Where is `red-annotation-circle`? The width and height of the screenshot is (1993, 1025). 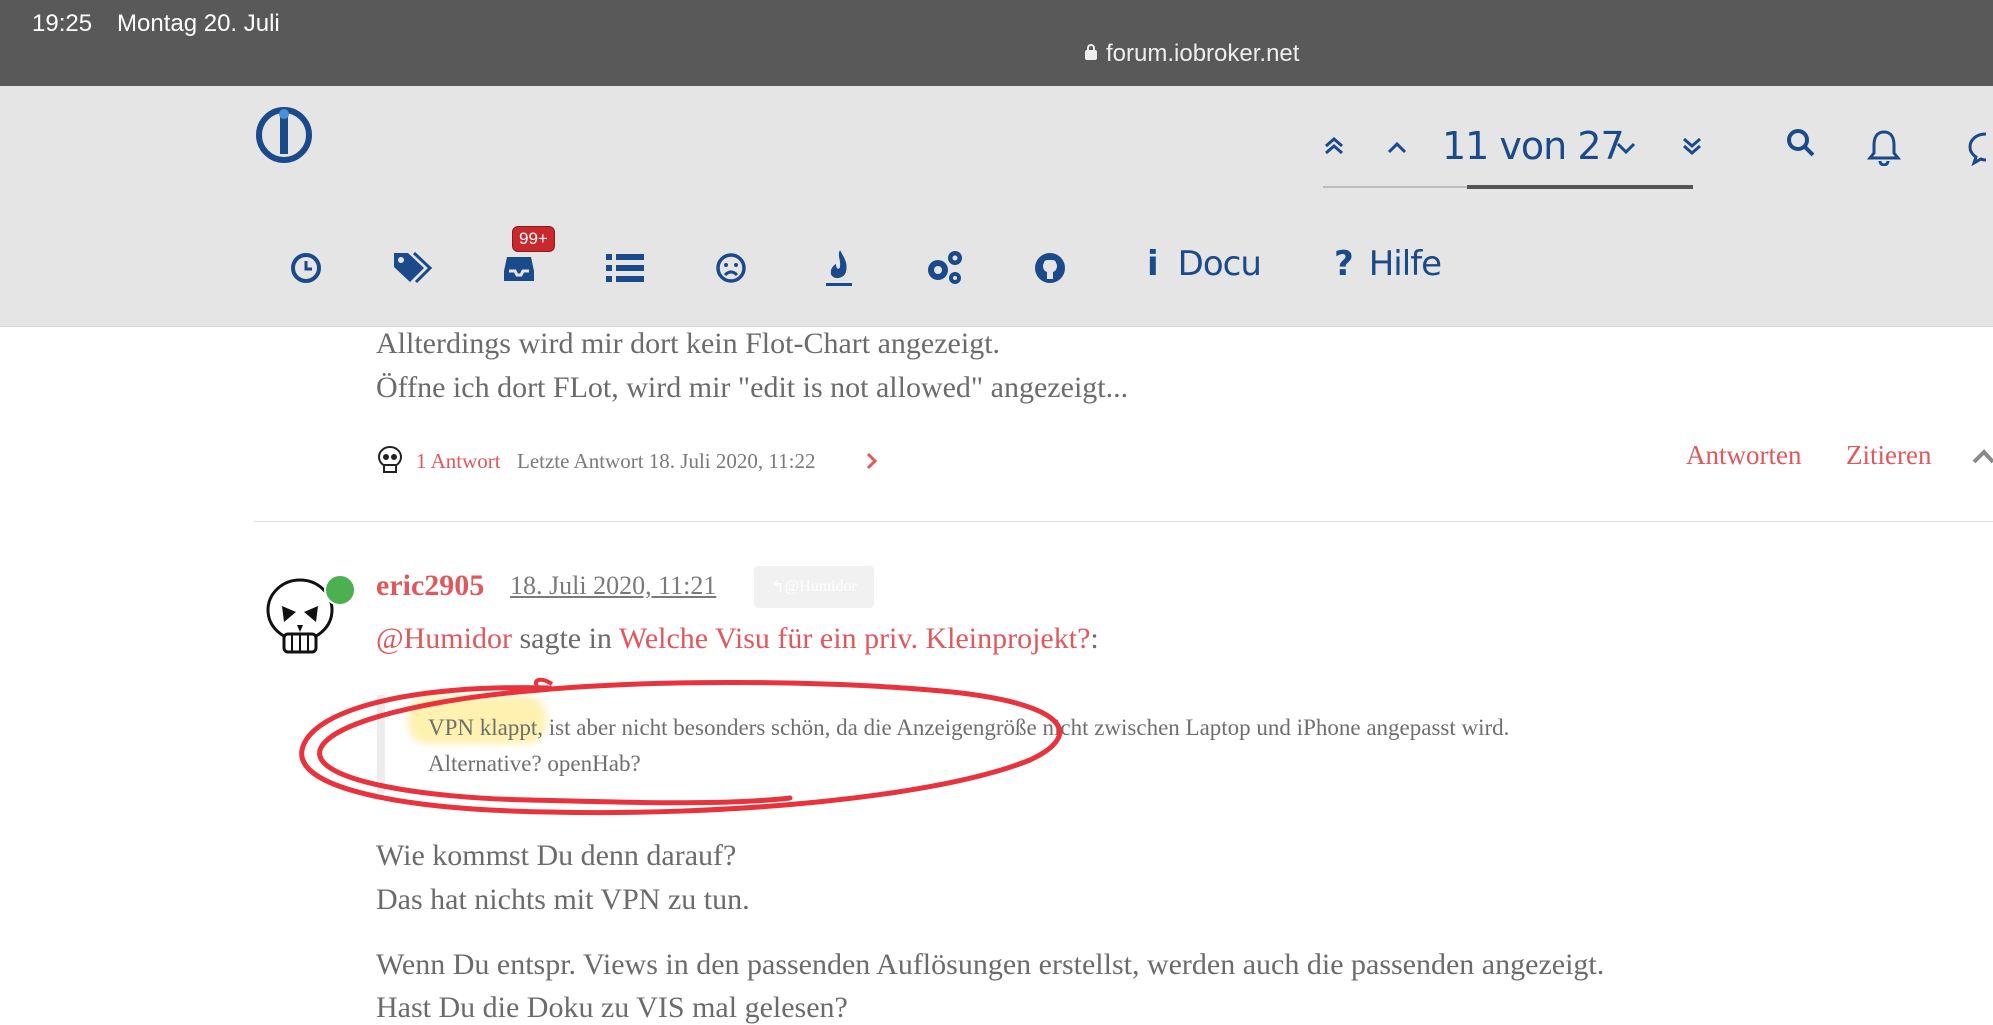
red-annotation-circle is located at coordinates (681, 746).